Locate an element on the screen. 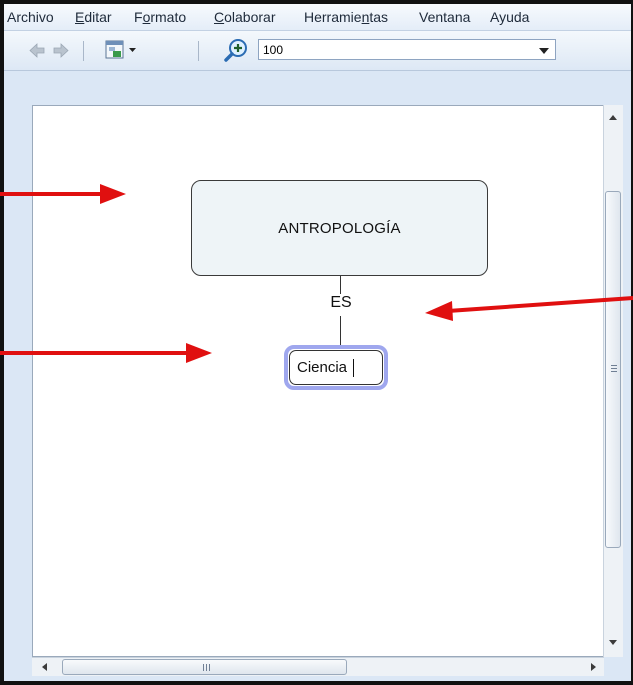  menu-ayuda: Ayuda is located at coordinates (509, 17).